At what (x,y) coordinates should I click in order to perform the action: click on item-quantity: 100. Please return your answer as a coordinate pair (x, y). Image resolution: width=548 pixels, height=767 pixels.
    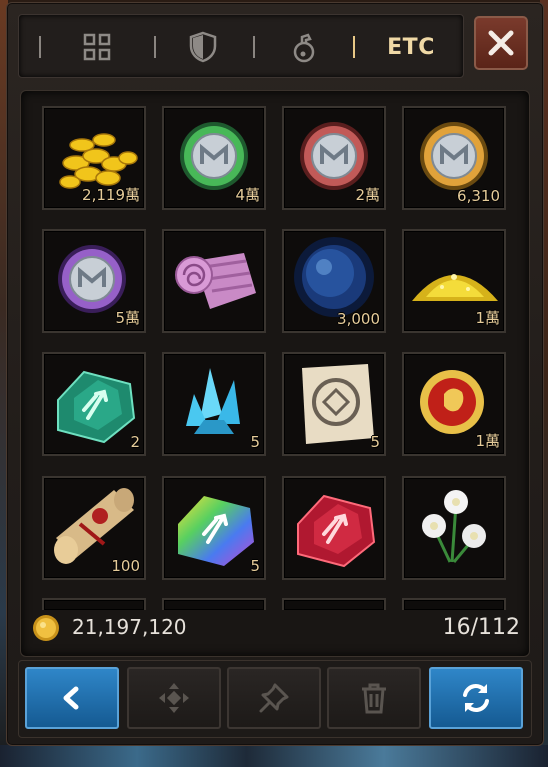
    Looking at the image, I should click on (125, 566).